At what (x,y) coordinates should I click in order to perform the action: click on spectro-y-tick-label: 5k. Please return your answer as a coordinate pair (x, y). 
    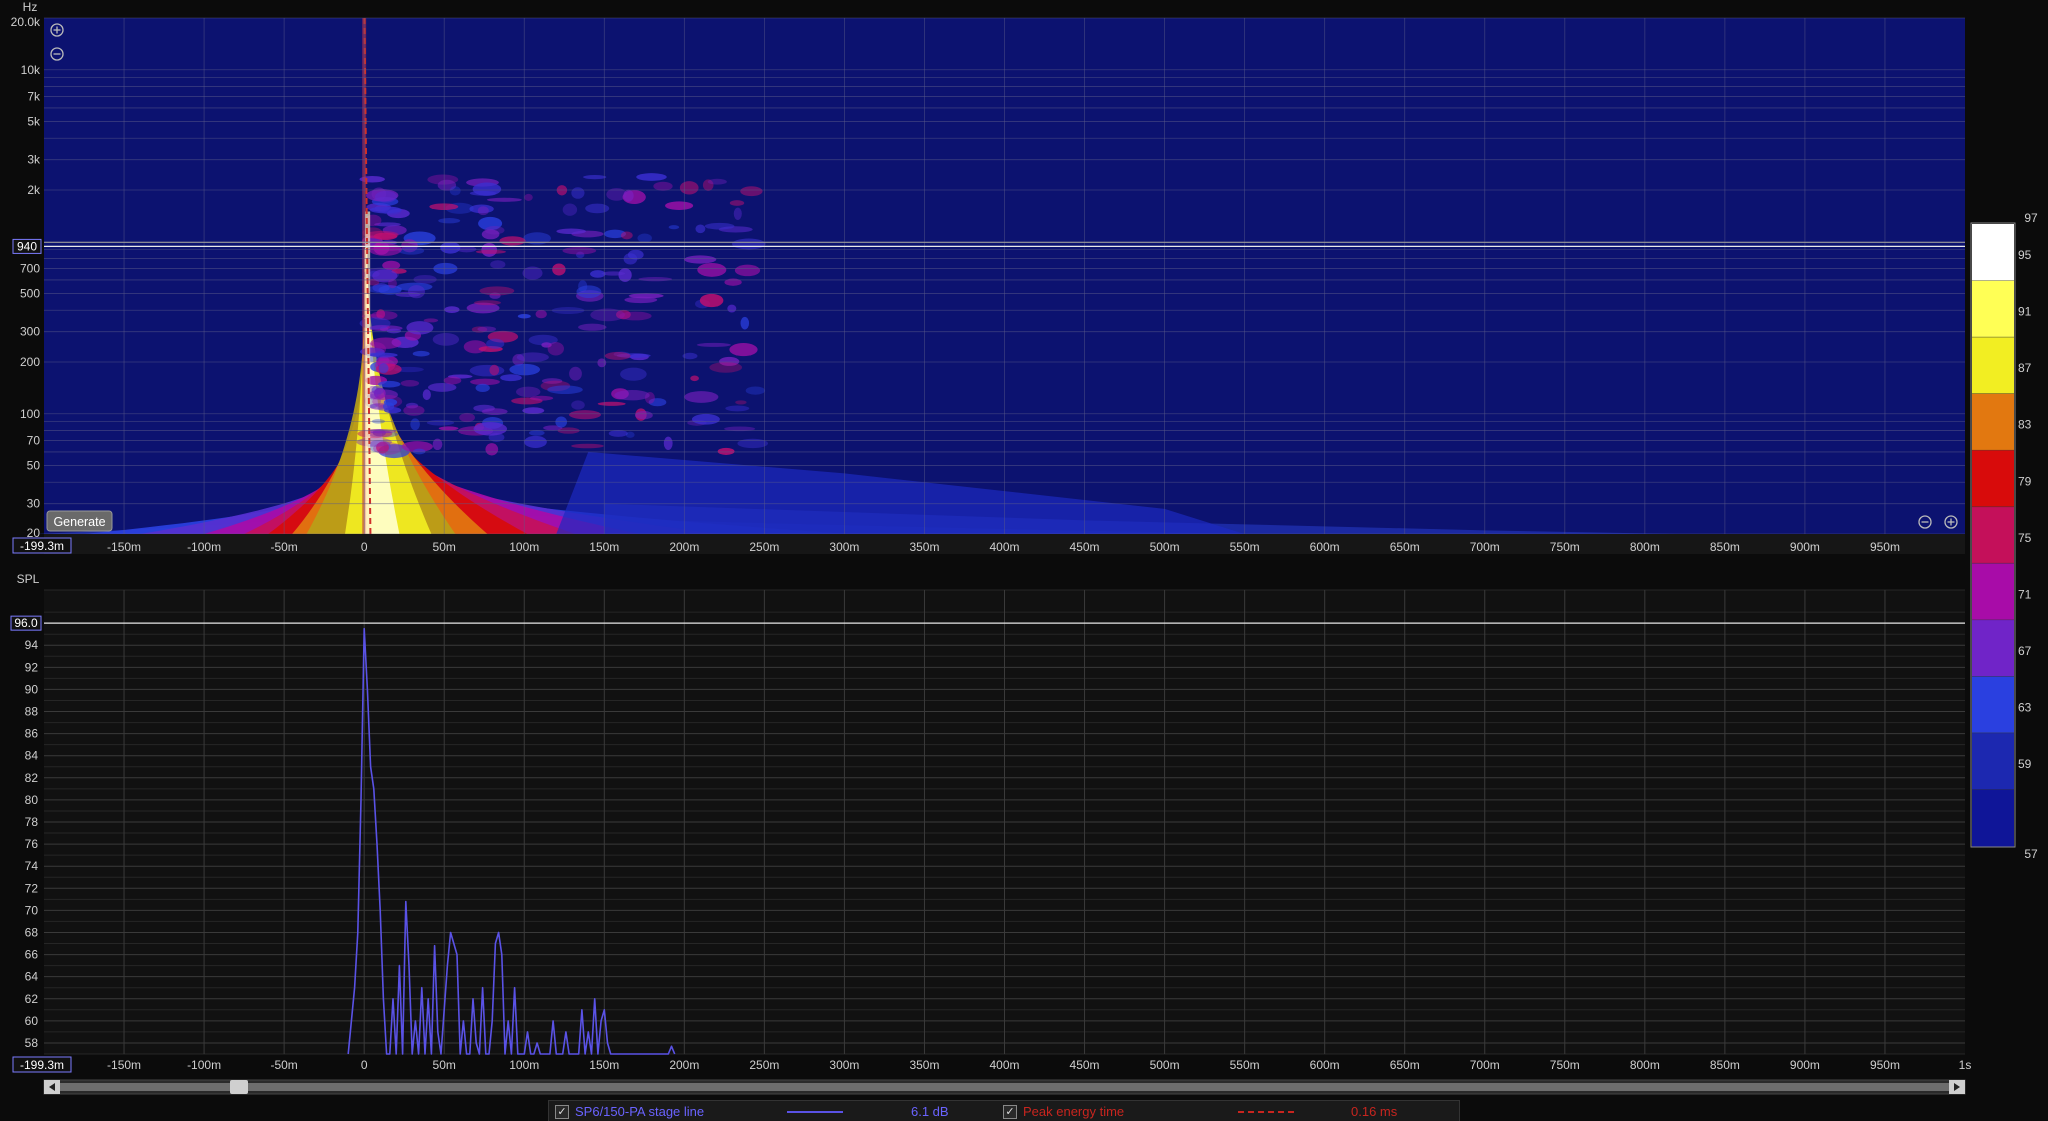
    Looking at the image, I should click on (34, 122).